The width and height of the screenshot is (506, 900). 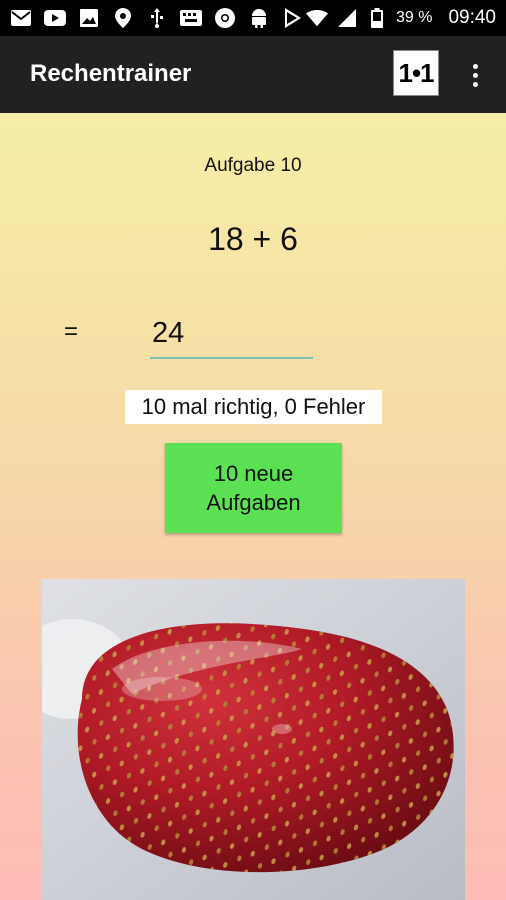 What do you see at coordinates (253, 239) in the screenshot?
I see `task-expression: 18 + 6` at bounding box center [253, 239].